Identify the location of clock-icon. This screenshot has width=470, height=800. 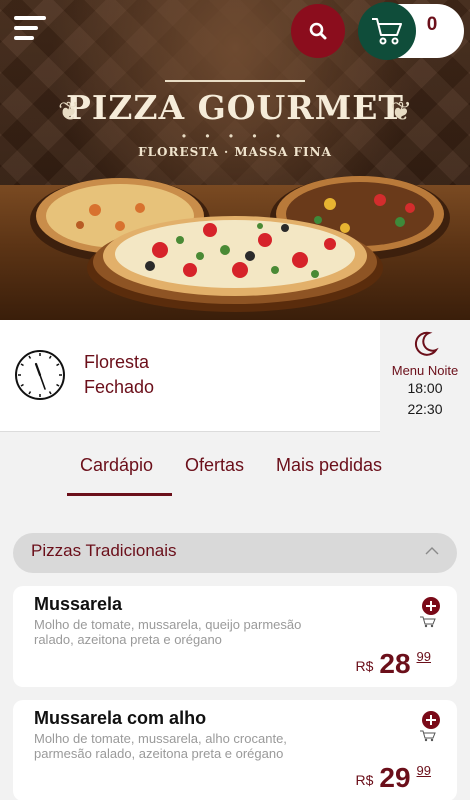
(40, 375).